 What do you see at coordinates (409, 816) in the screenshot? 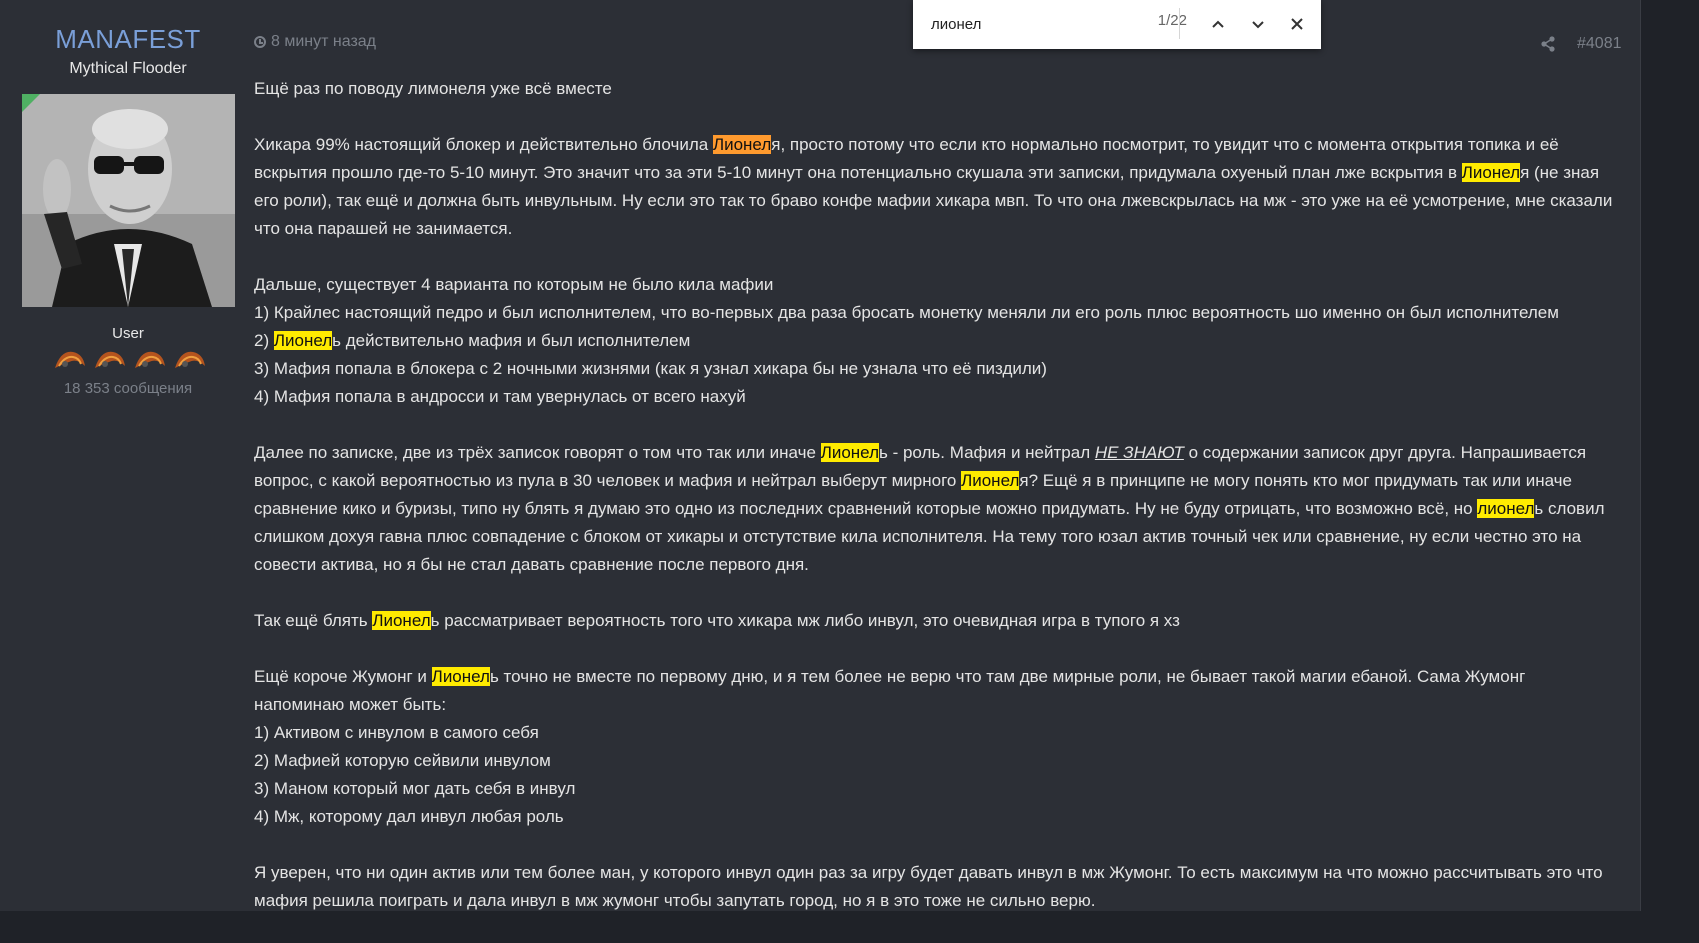
I see `list-item: 4) Мж, которому дал инвул любая роль` at bounding box center [409, 816].